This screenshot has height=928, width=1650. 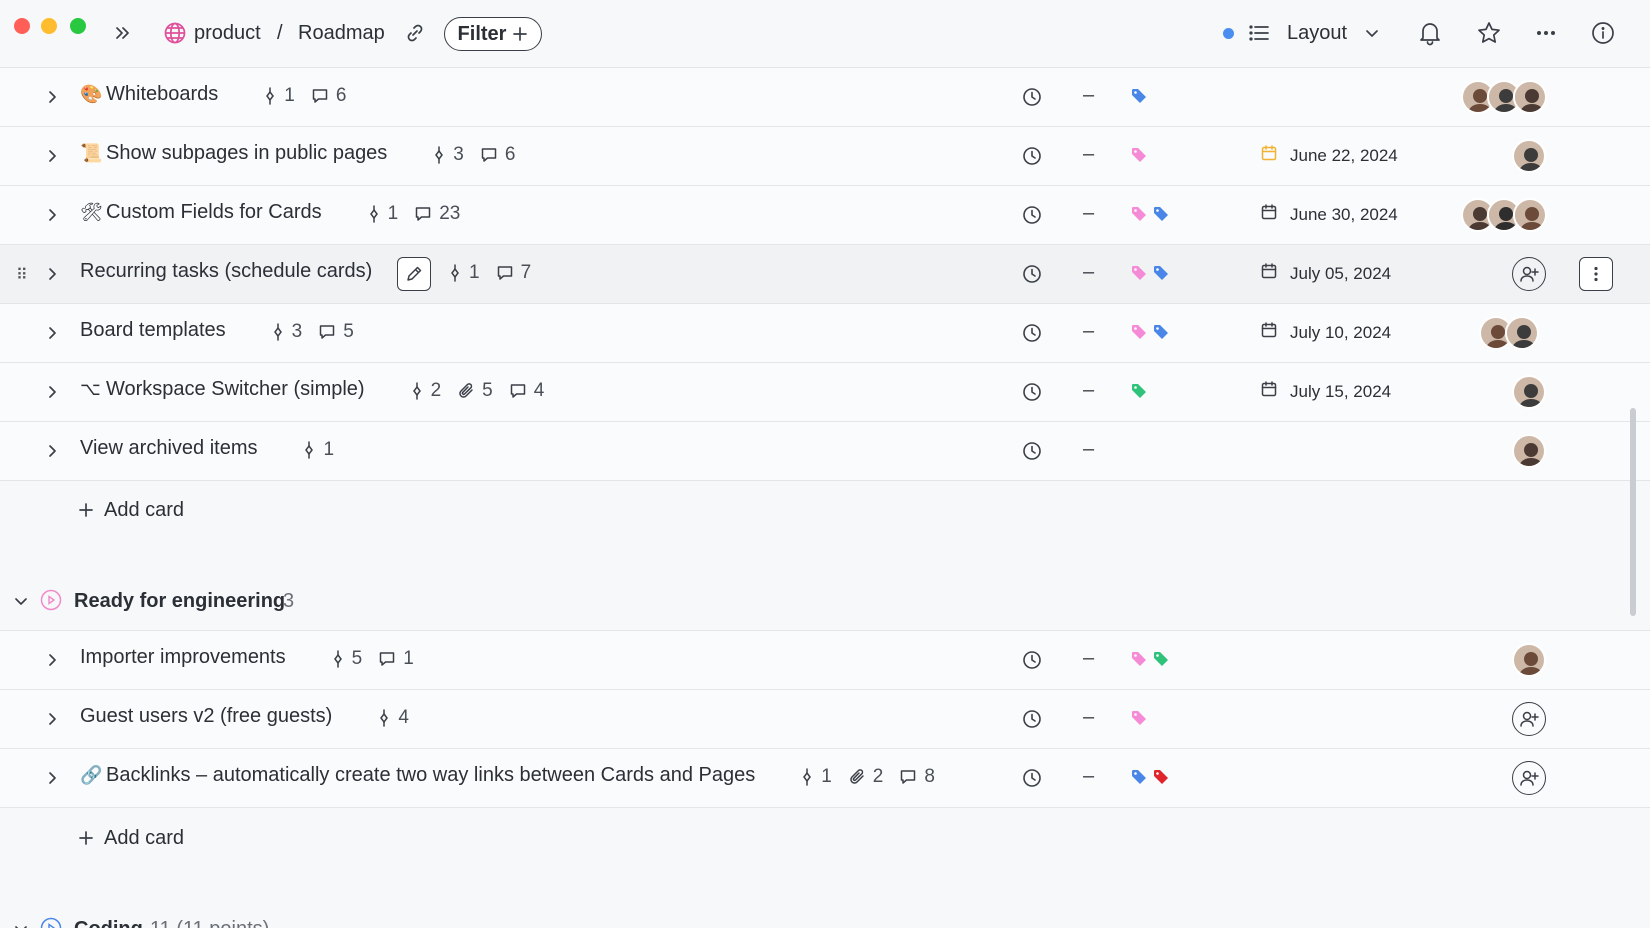 I want to click on breadcrumb-page: Roadmap, so click(x=341, y=33).